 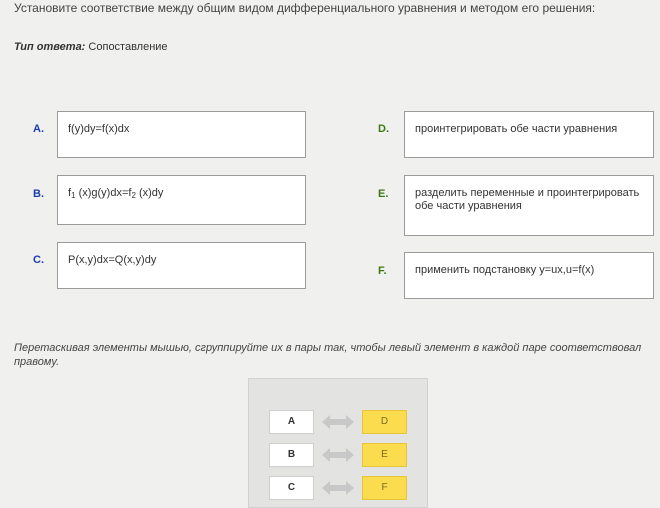 I want to click on right-item-d-text: проинтегрировать обе части уравнения, so click(x=516, y=129).